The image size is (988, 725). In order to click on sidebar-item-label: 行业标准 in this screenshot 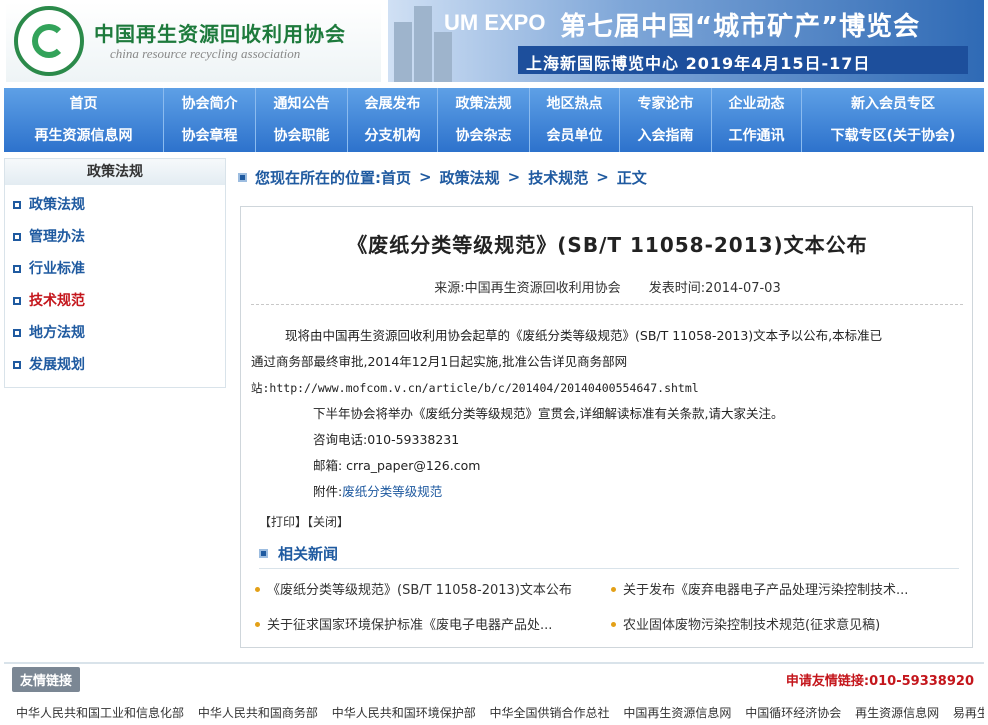, I will do `click(57, 269)`.